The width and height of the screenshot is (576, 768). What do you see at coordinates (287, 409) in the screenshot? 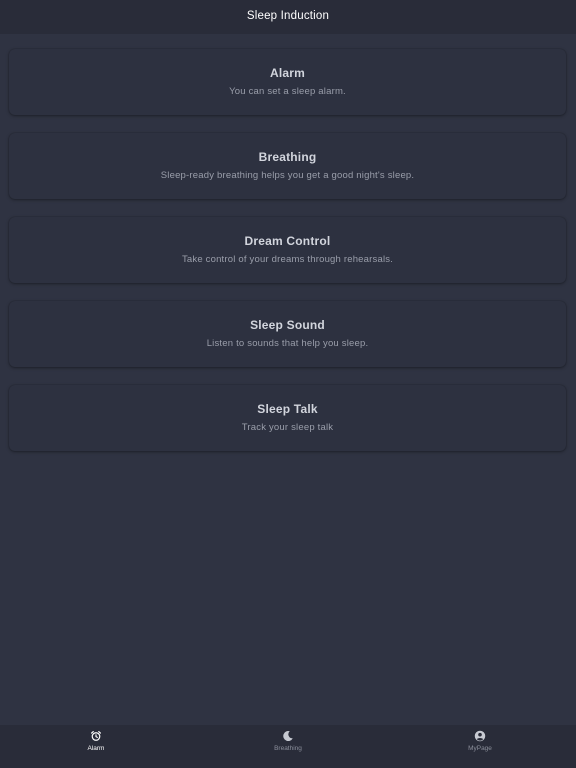
I see `card-title: Sleep Talk` at bounding box center [287, 409].